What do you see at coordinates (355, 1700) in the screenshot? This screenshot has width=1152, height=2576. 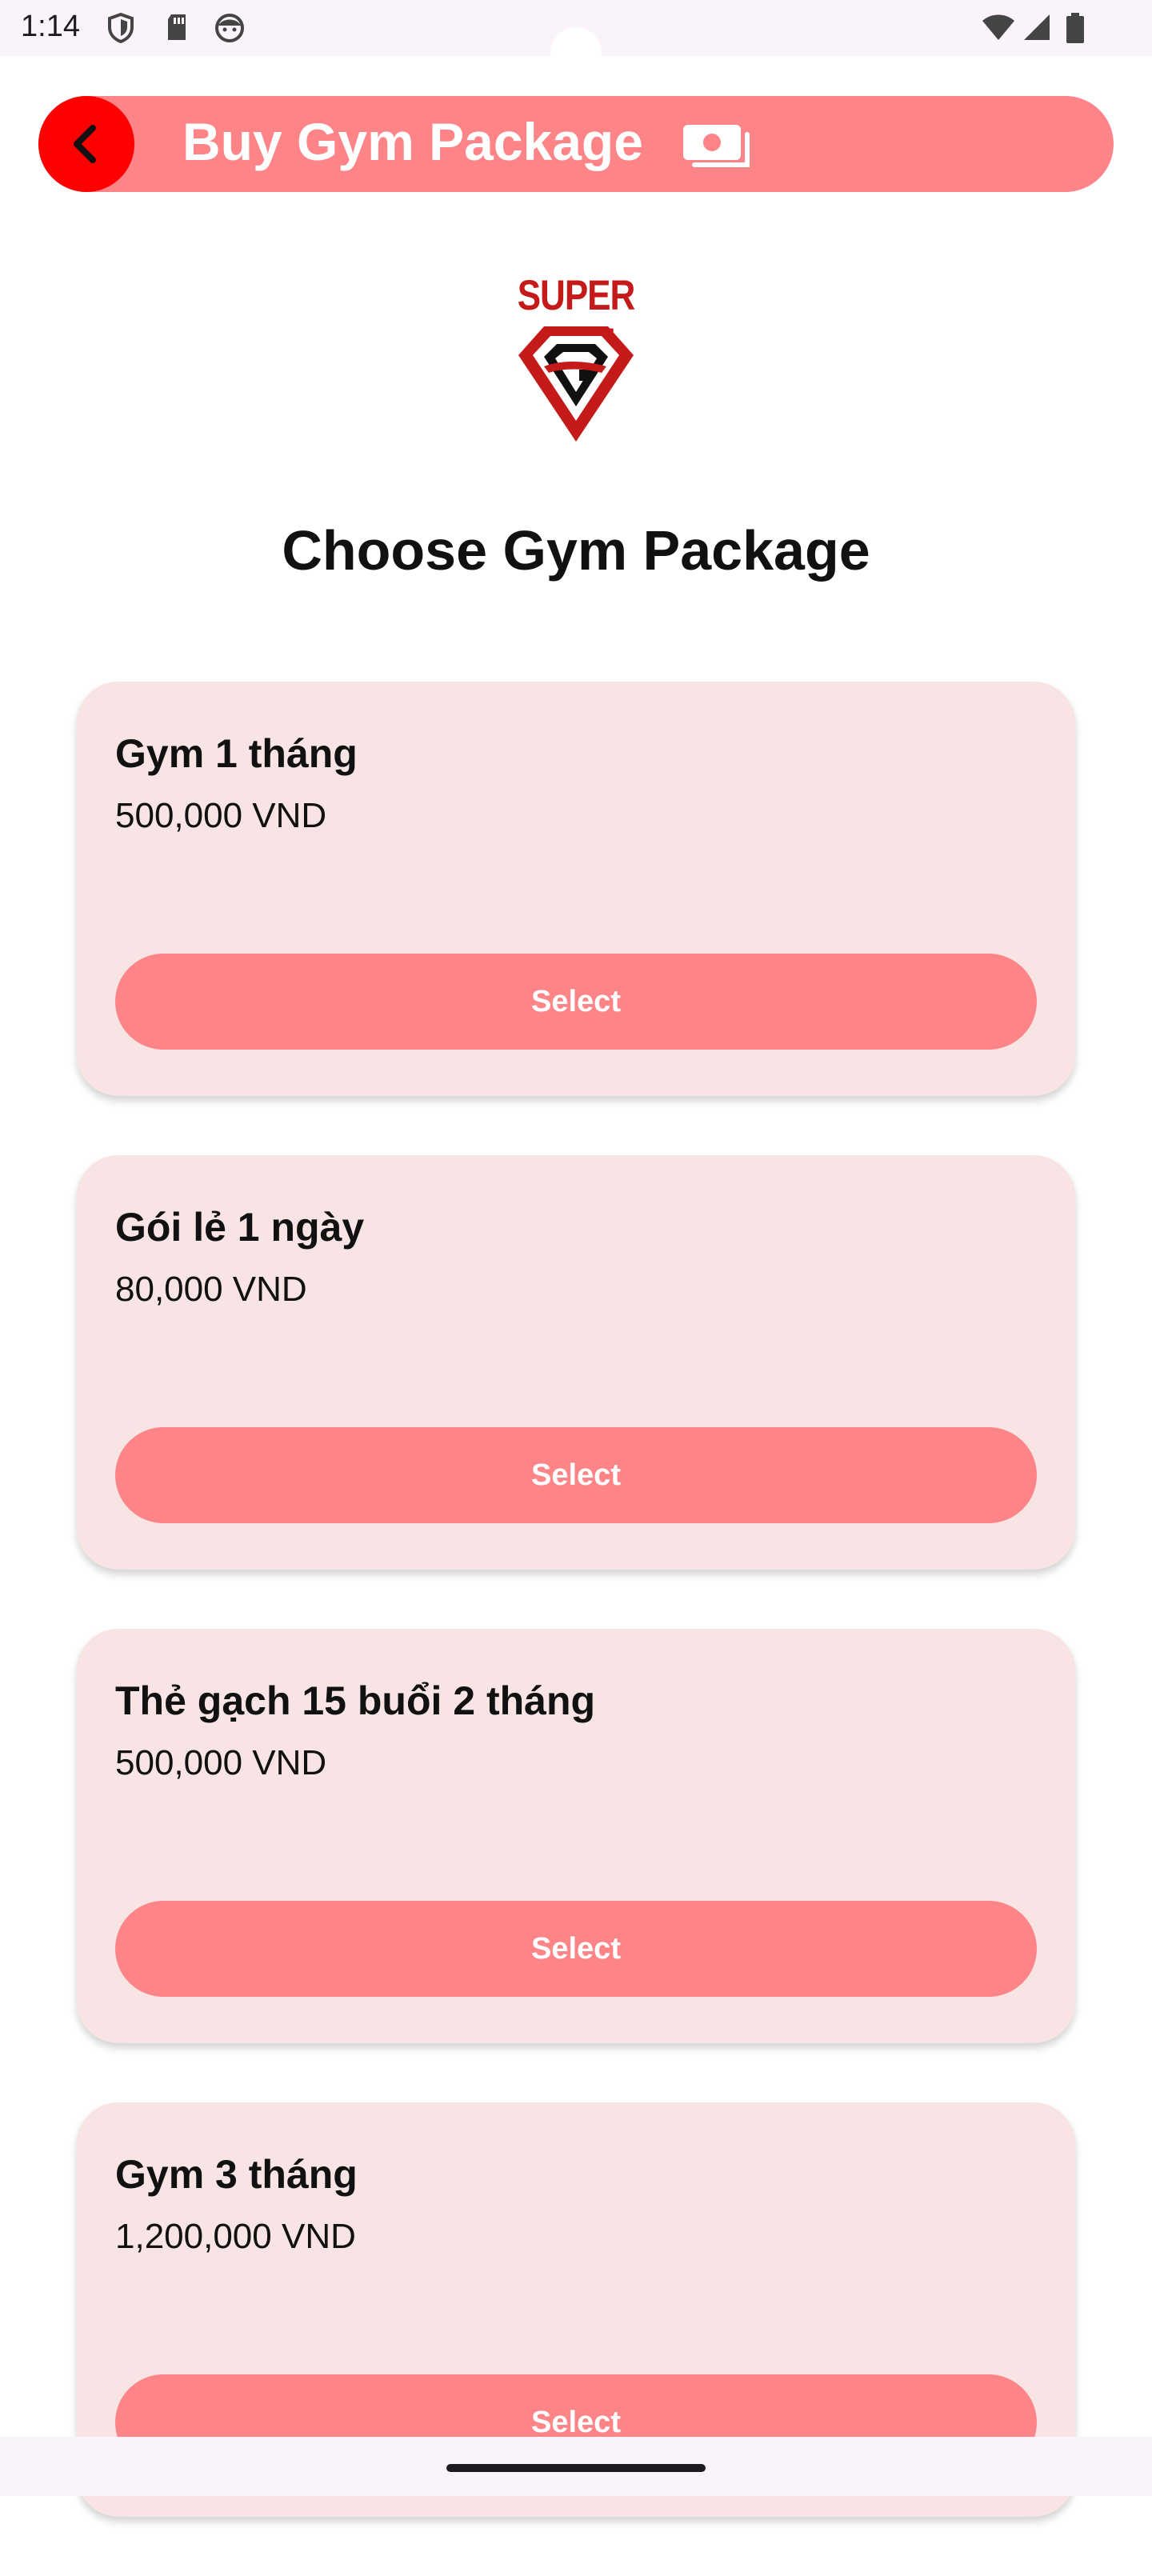 I see `package-name: Thẻ gạch 15 buổi 2 tháng` at bounding box center [355, 1700].